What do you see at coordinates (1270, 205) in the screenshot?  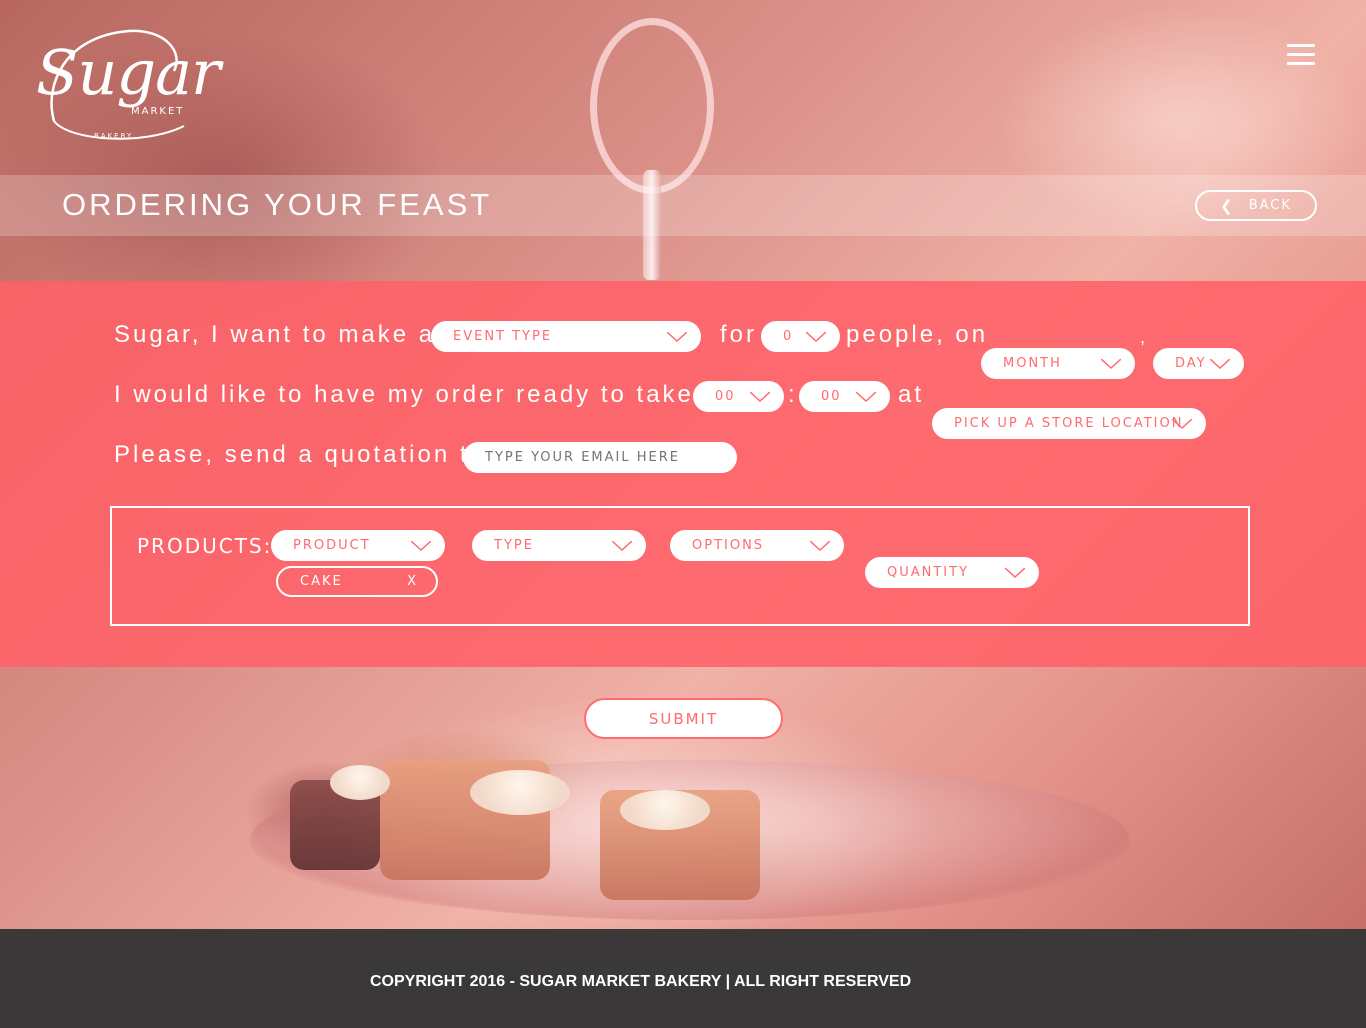 I see `back-button-label: BACK` at bounding box center [1270, 205].